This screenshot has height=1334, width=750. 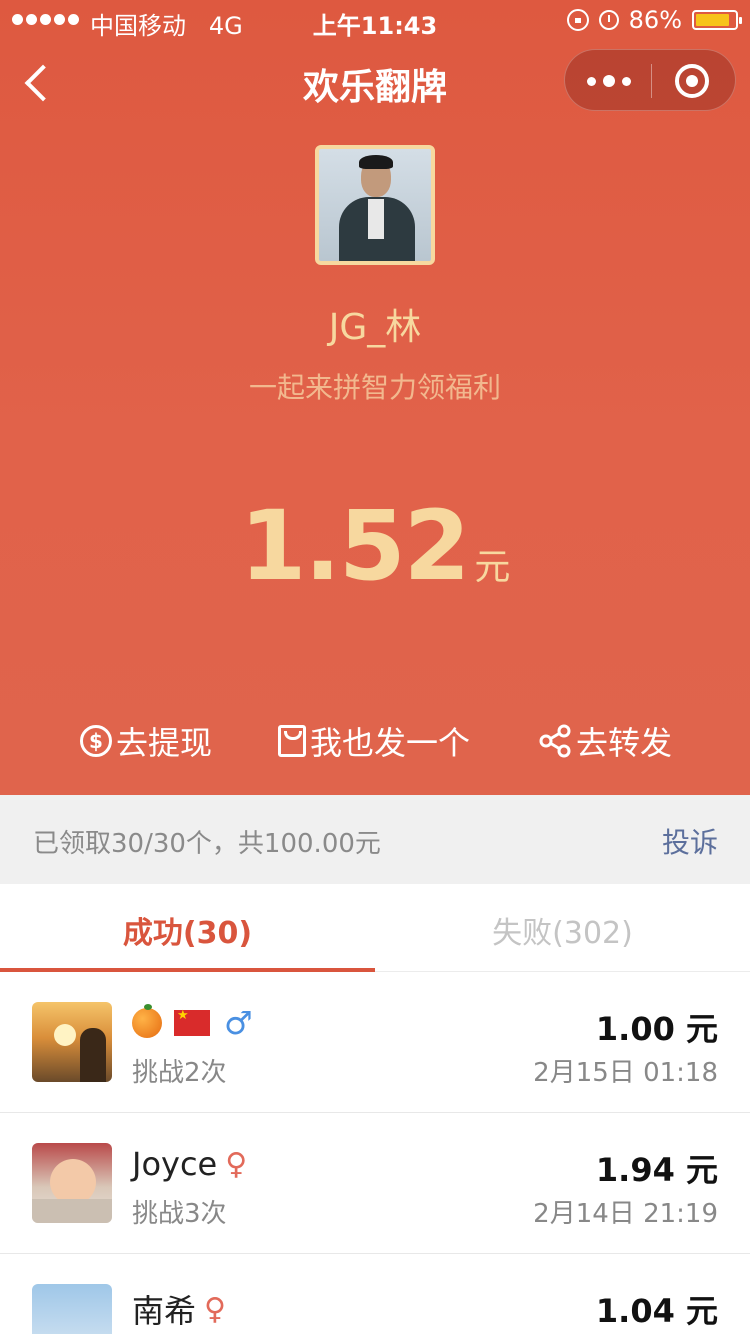 What do you see at coordinates (375, 1042) in the screenshot?
I see `list-item: ♂ 挑战2次 1.00 元 2月15日 01:18` at bounding box center [375, 1042].